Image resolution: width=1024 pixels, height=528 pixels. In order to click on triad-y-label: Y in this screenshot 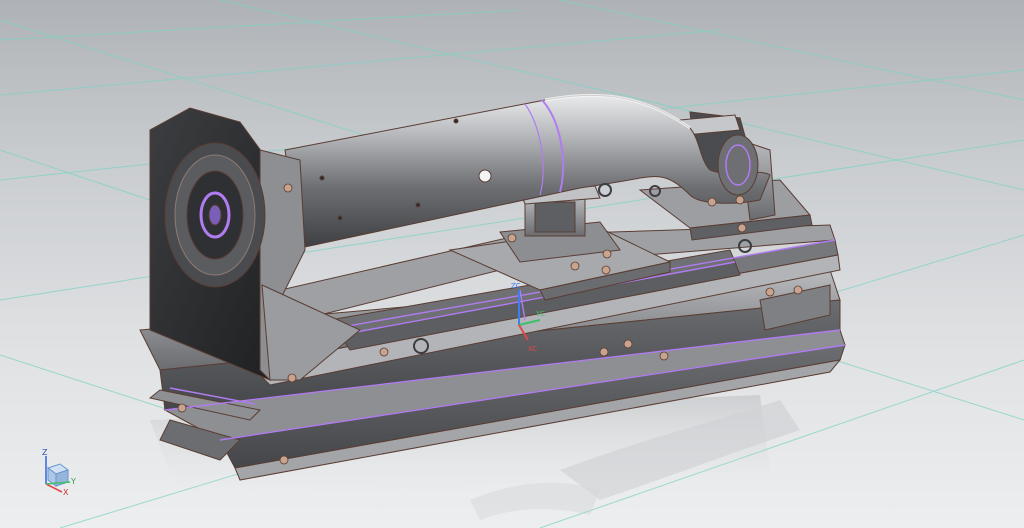, I will do `click(73, 481)`.